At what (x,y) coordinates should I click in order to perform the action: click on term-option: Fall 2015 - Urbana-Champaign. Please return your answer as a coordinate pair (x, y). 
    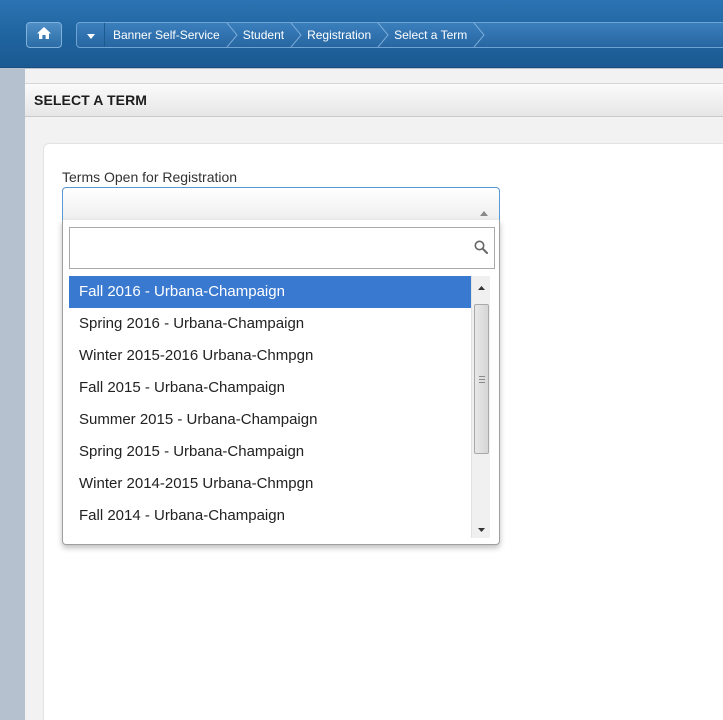
    Looking at the image, I should click on (270, 388).